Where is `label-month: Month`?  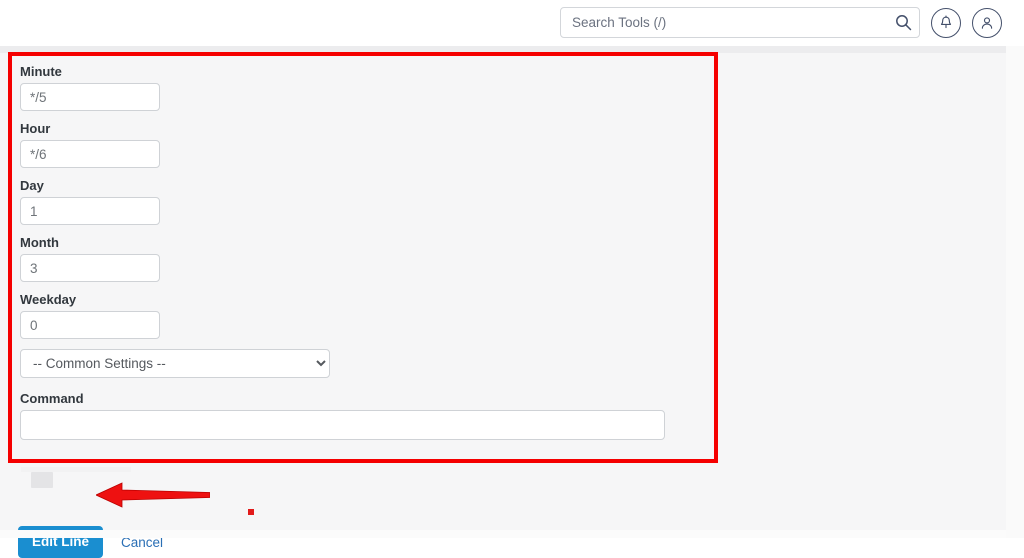
label-month: Month is located at coordinates (39, 242).